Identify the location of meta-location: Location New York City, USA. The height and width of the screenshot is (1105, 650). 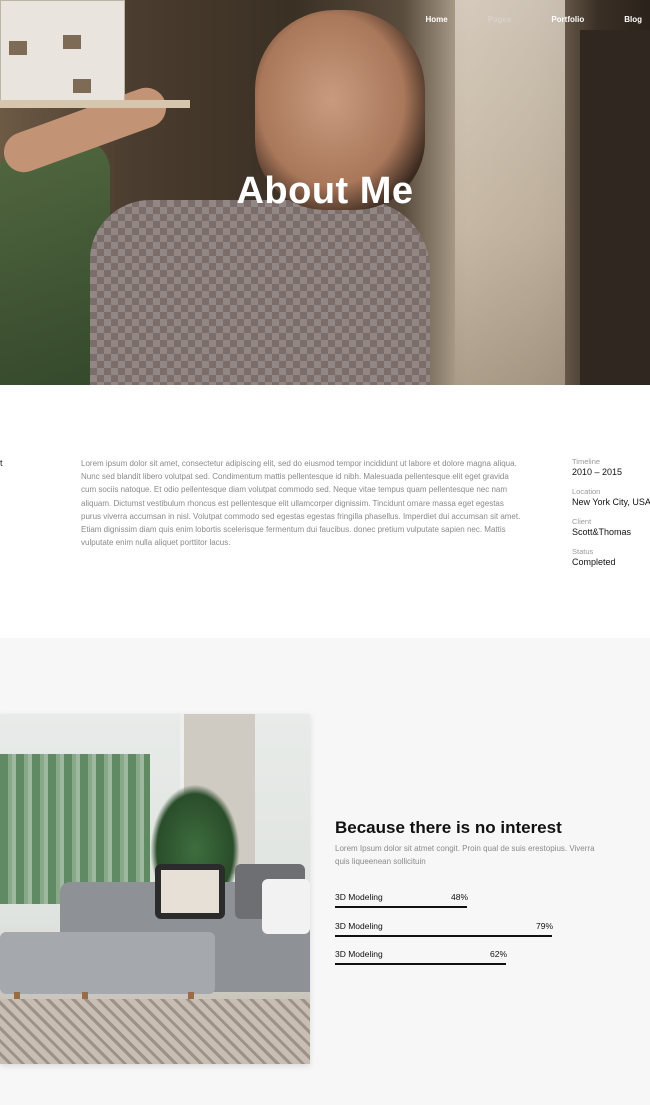
(611, 497).